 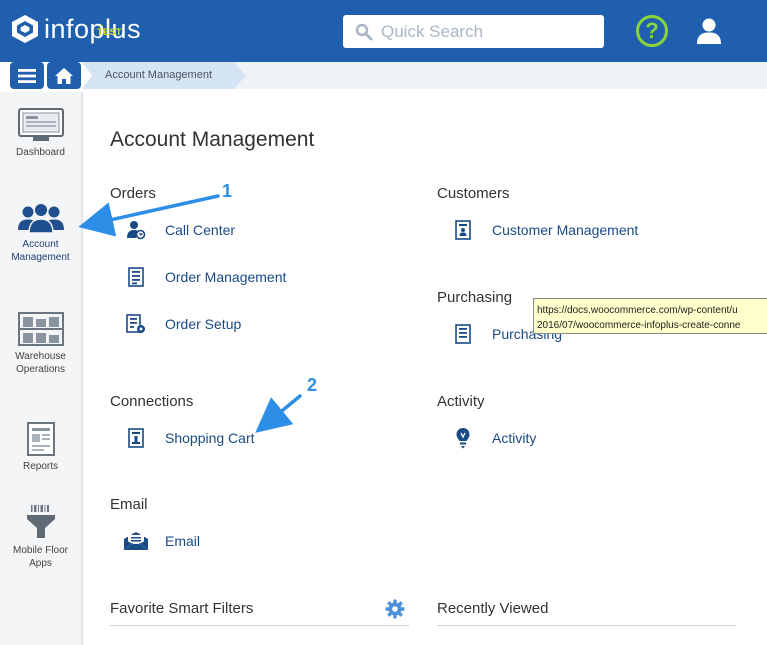 I want to click on hamburger-icon, so click(x=27, y=75).